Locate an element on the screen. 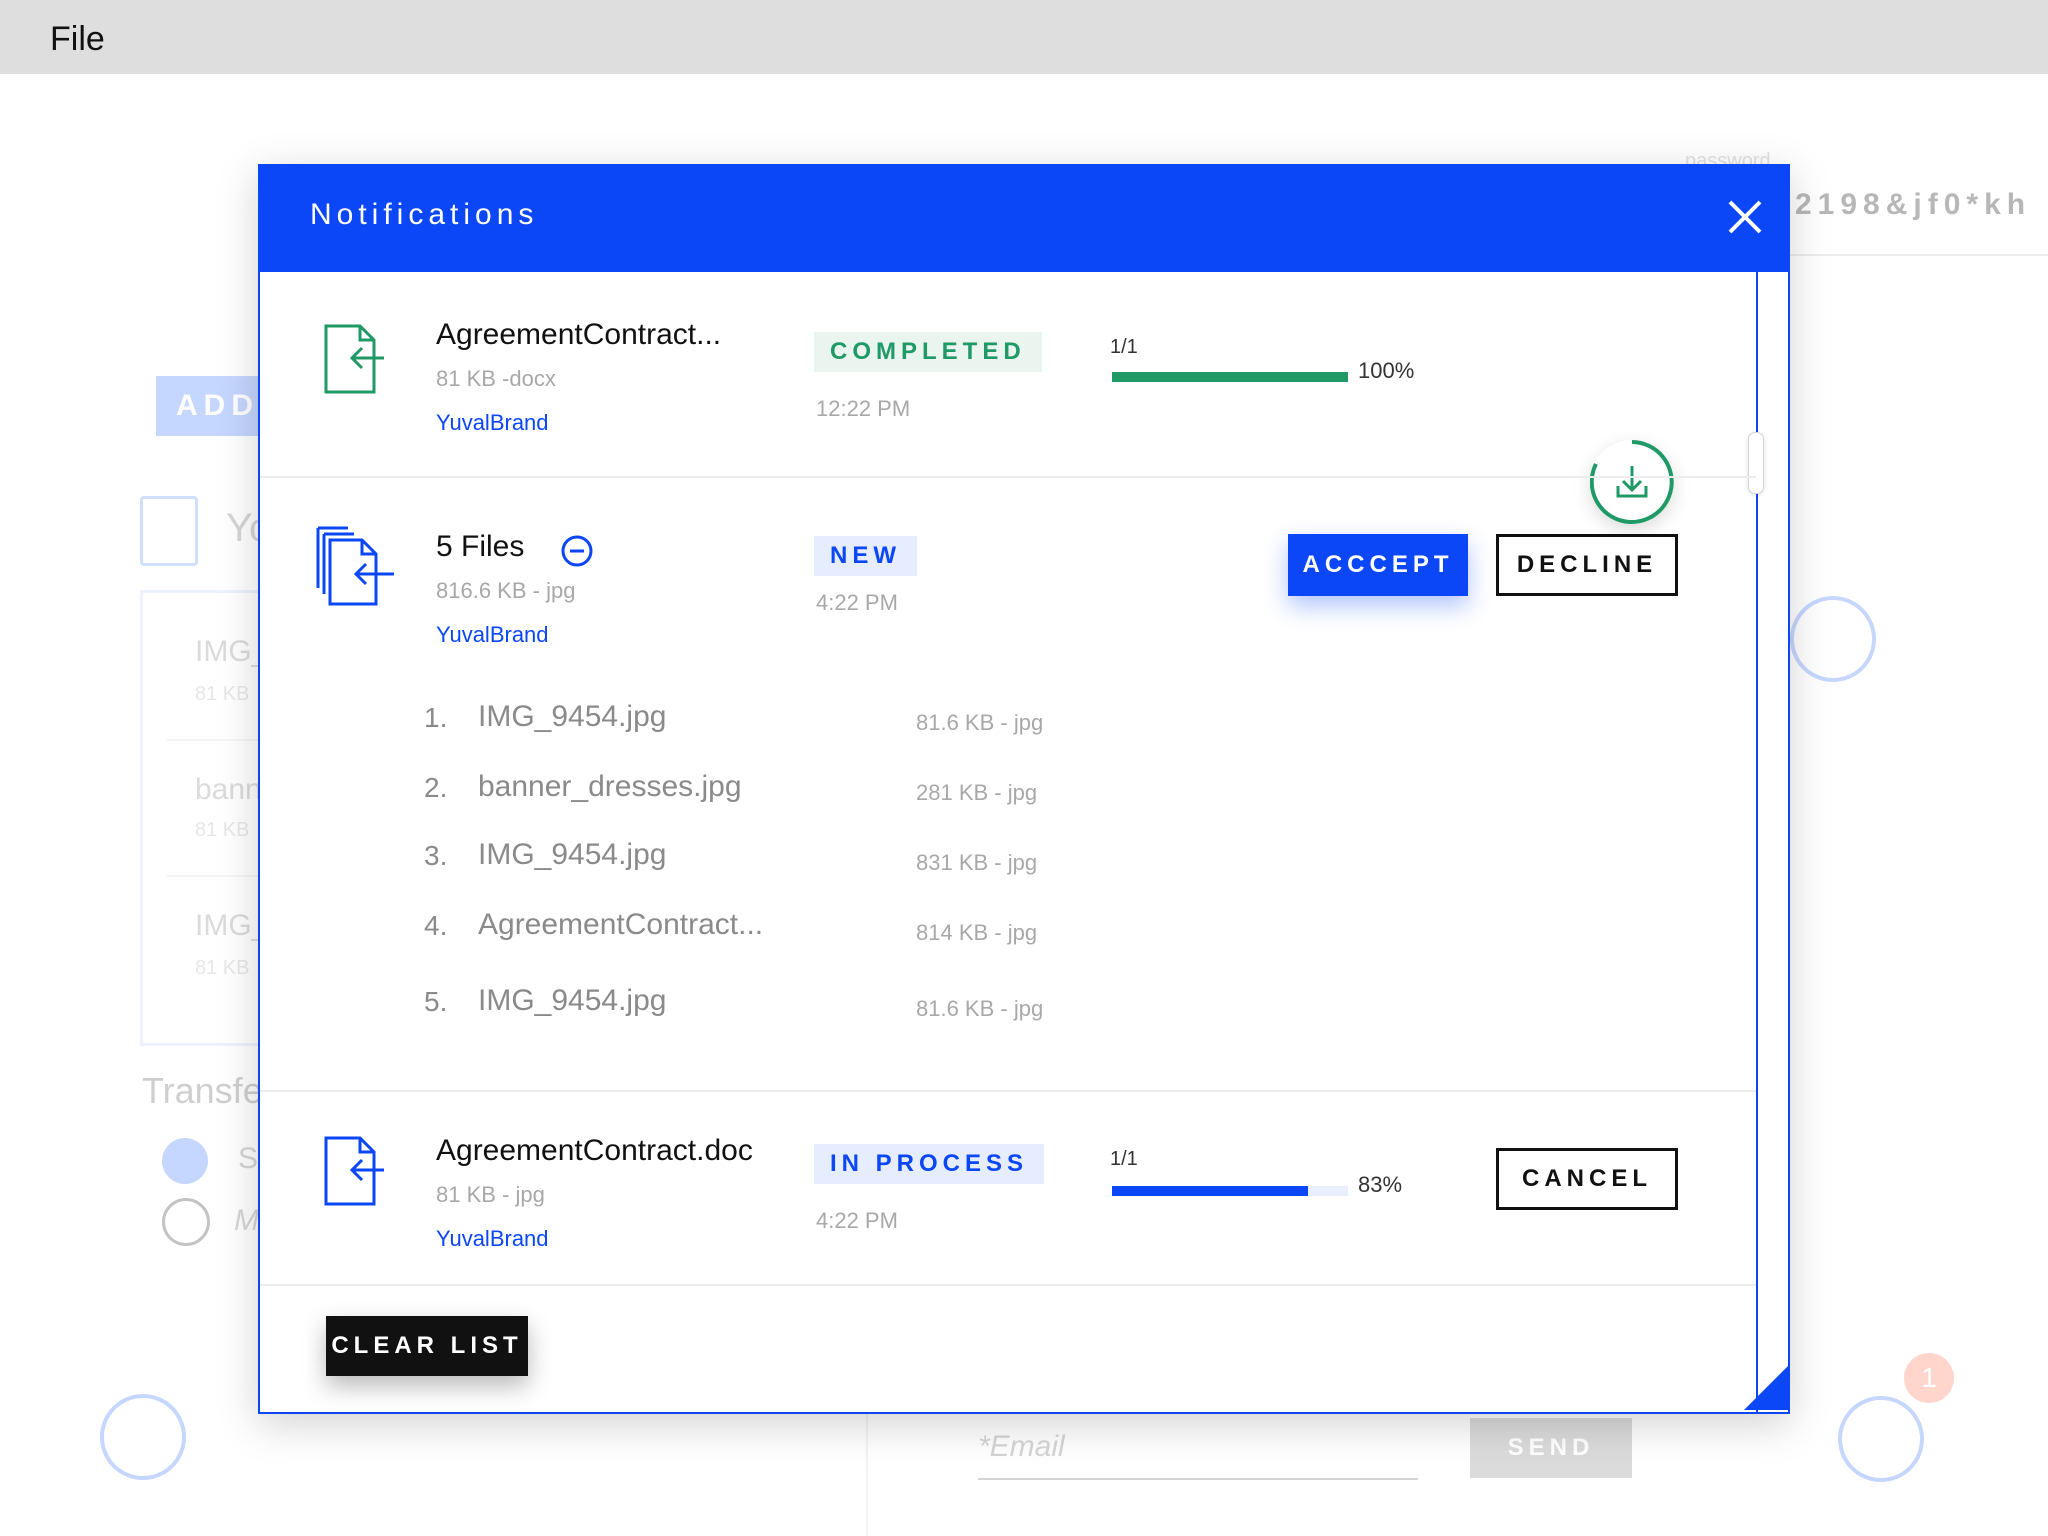 The image size is (2048, 1536). list-item-number: 5. is located at coordinates (436, 1001).